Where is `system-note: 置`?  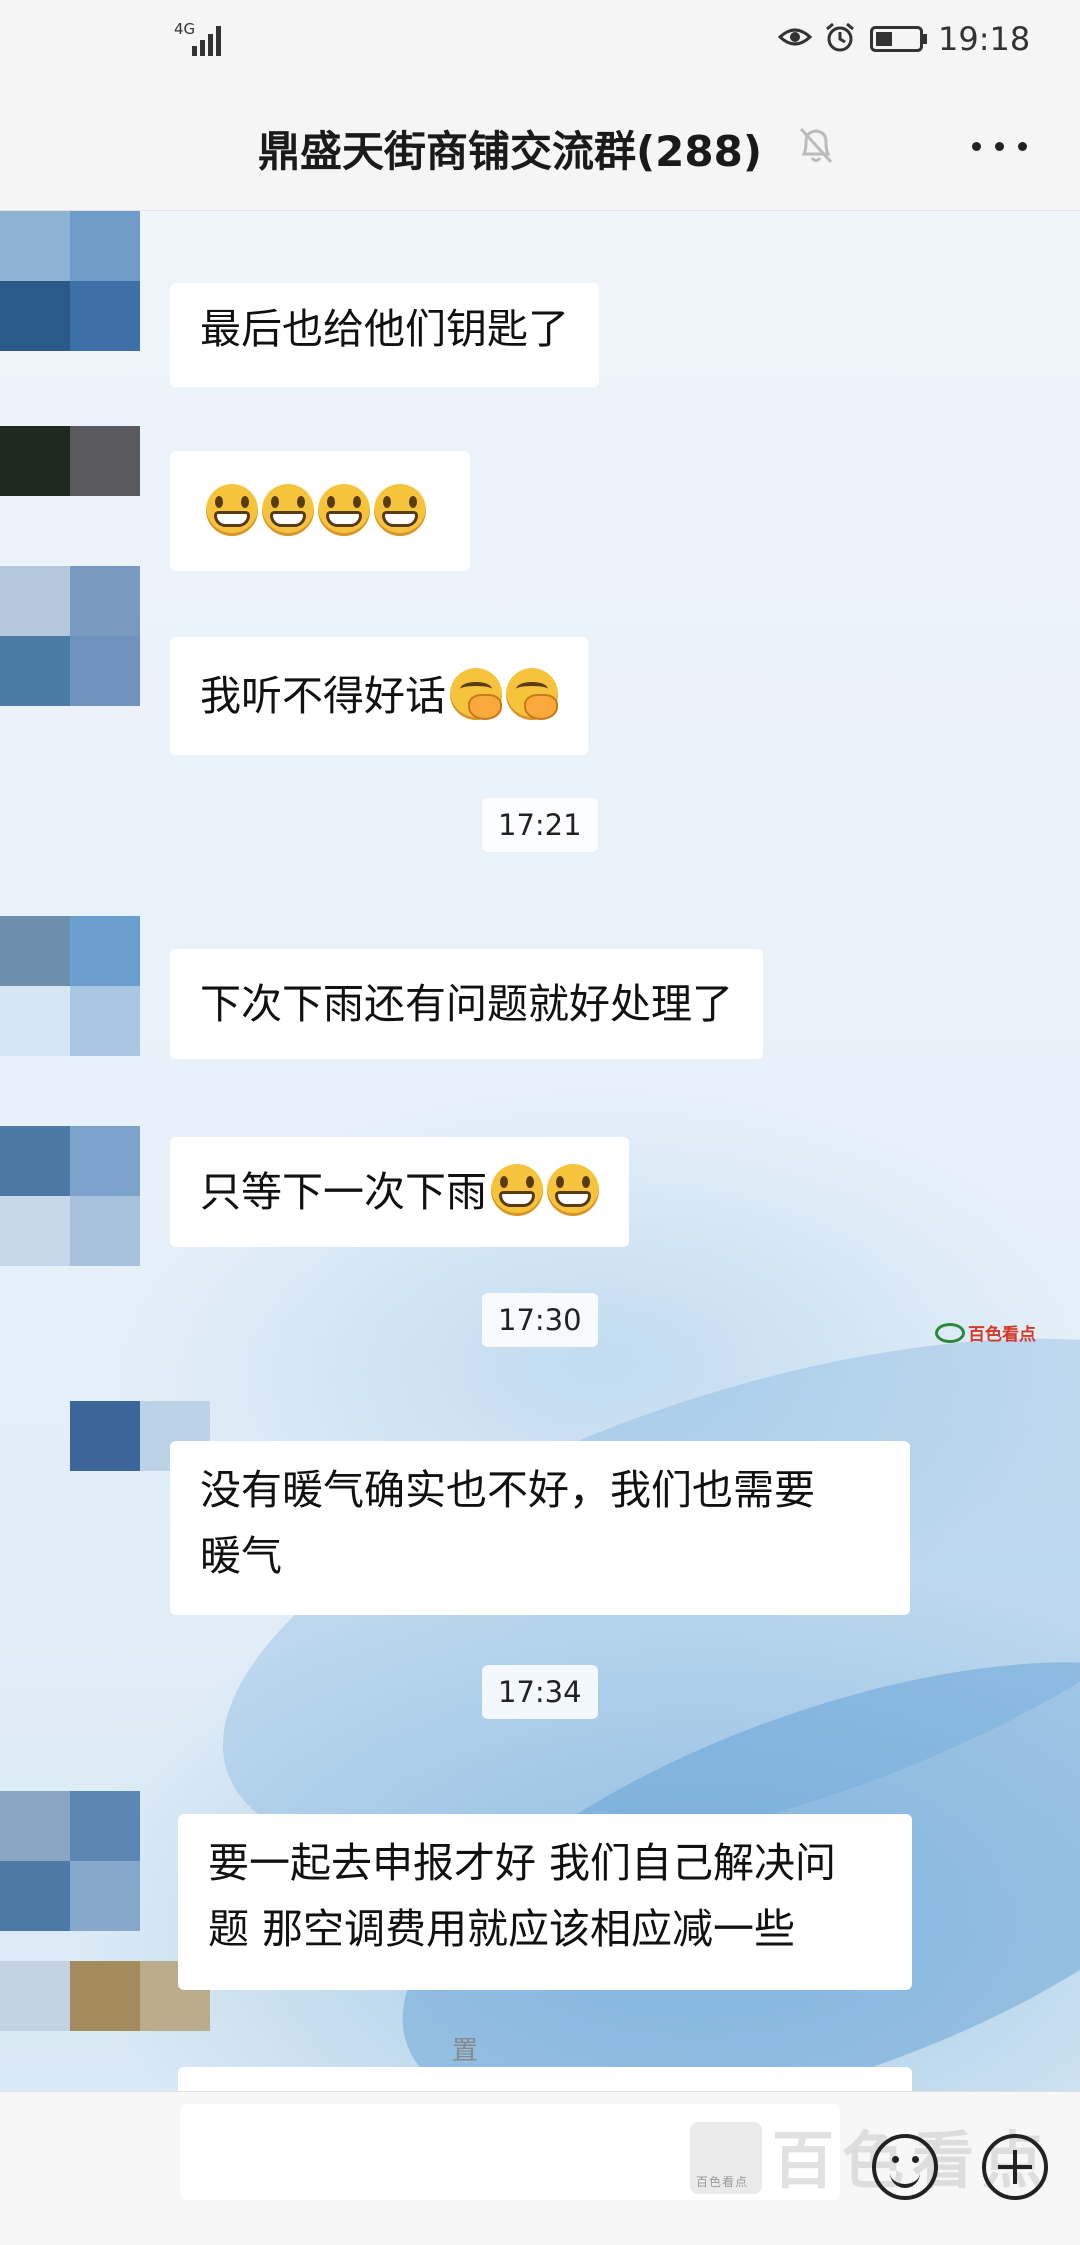 system-note: 置 is located at coordinates (465, 2051).